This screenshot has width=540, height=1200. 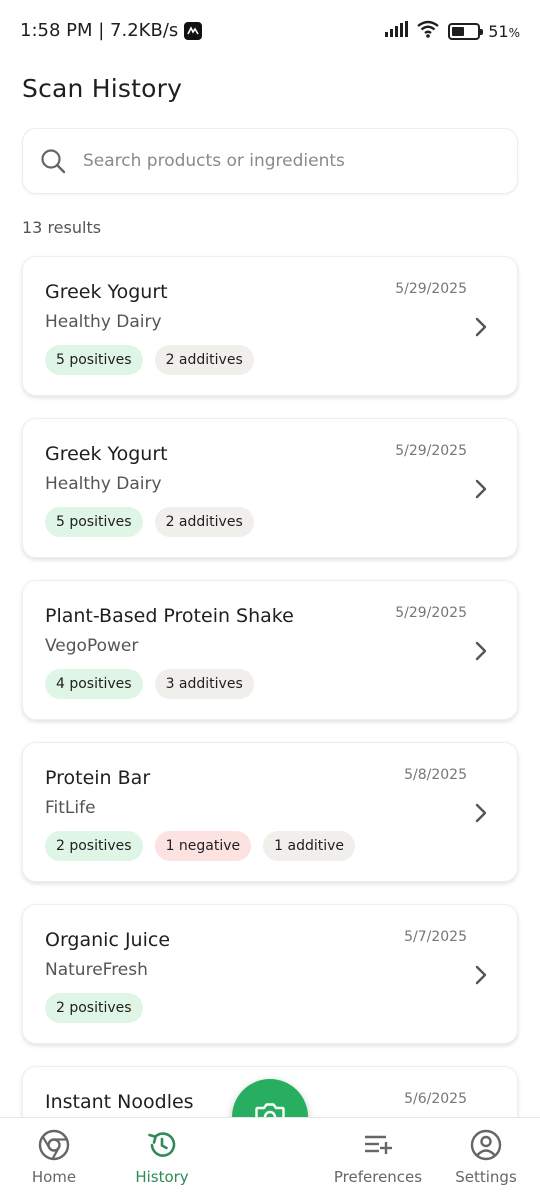 What do you see at coordinates (435, 1099) in the screenshot?
I see `scan-date: 5/6/2025` at bounding box center [435, 1099].